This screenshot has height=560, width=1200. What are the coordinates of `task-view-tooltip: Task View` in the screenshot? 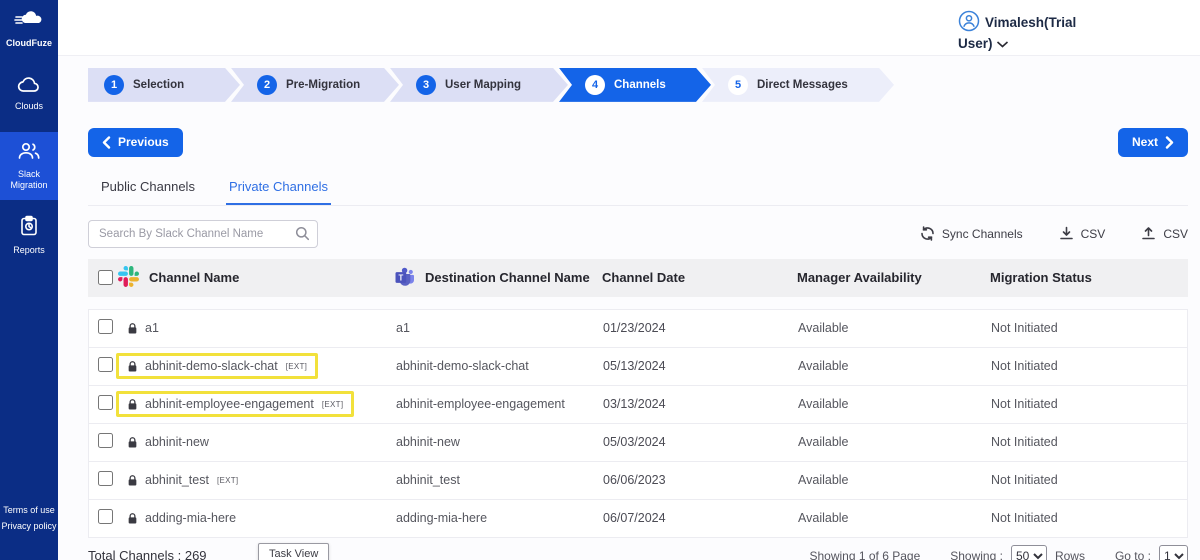 It's located at (294, 551).